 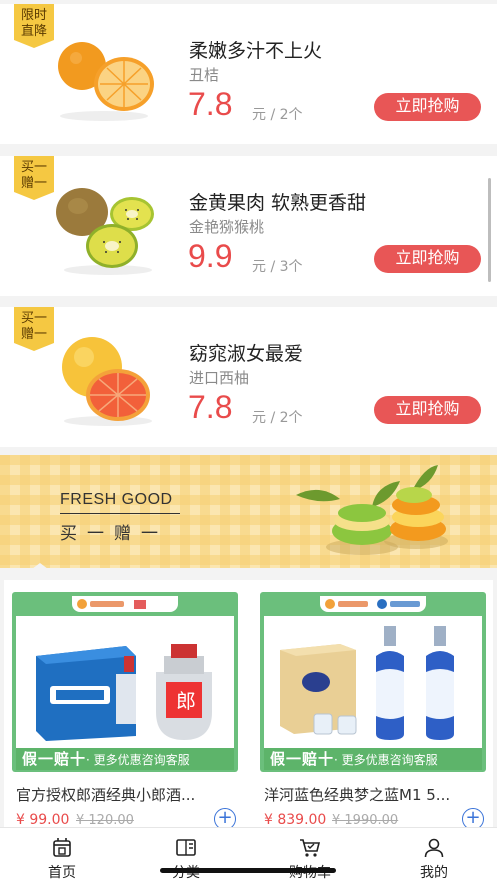 I want to click on product-image: 郎 假一赔十· 更多优惠咨询客服, so click(x=125, y=682).